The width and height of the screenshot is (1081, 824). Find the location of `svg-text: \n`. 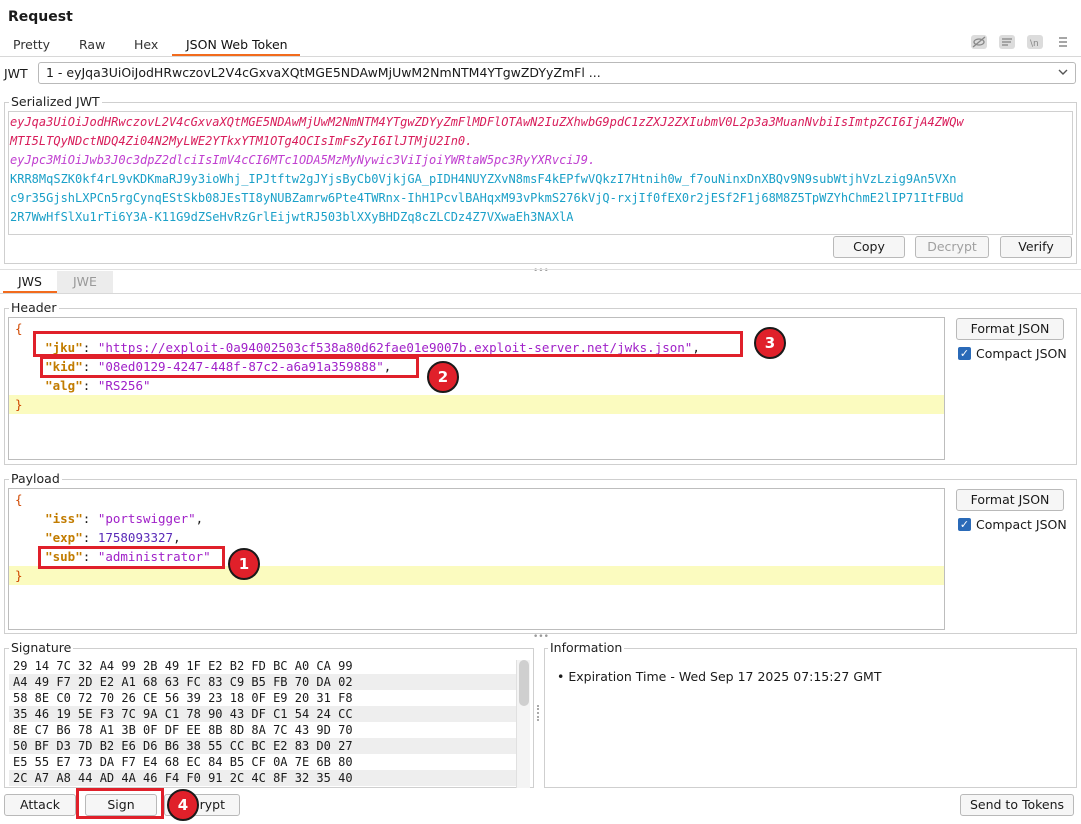

svg-text: \n is located at coordinates (1034, 44).